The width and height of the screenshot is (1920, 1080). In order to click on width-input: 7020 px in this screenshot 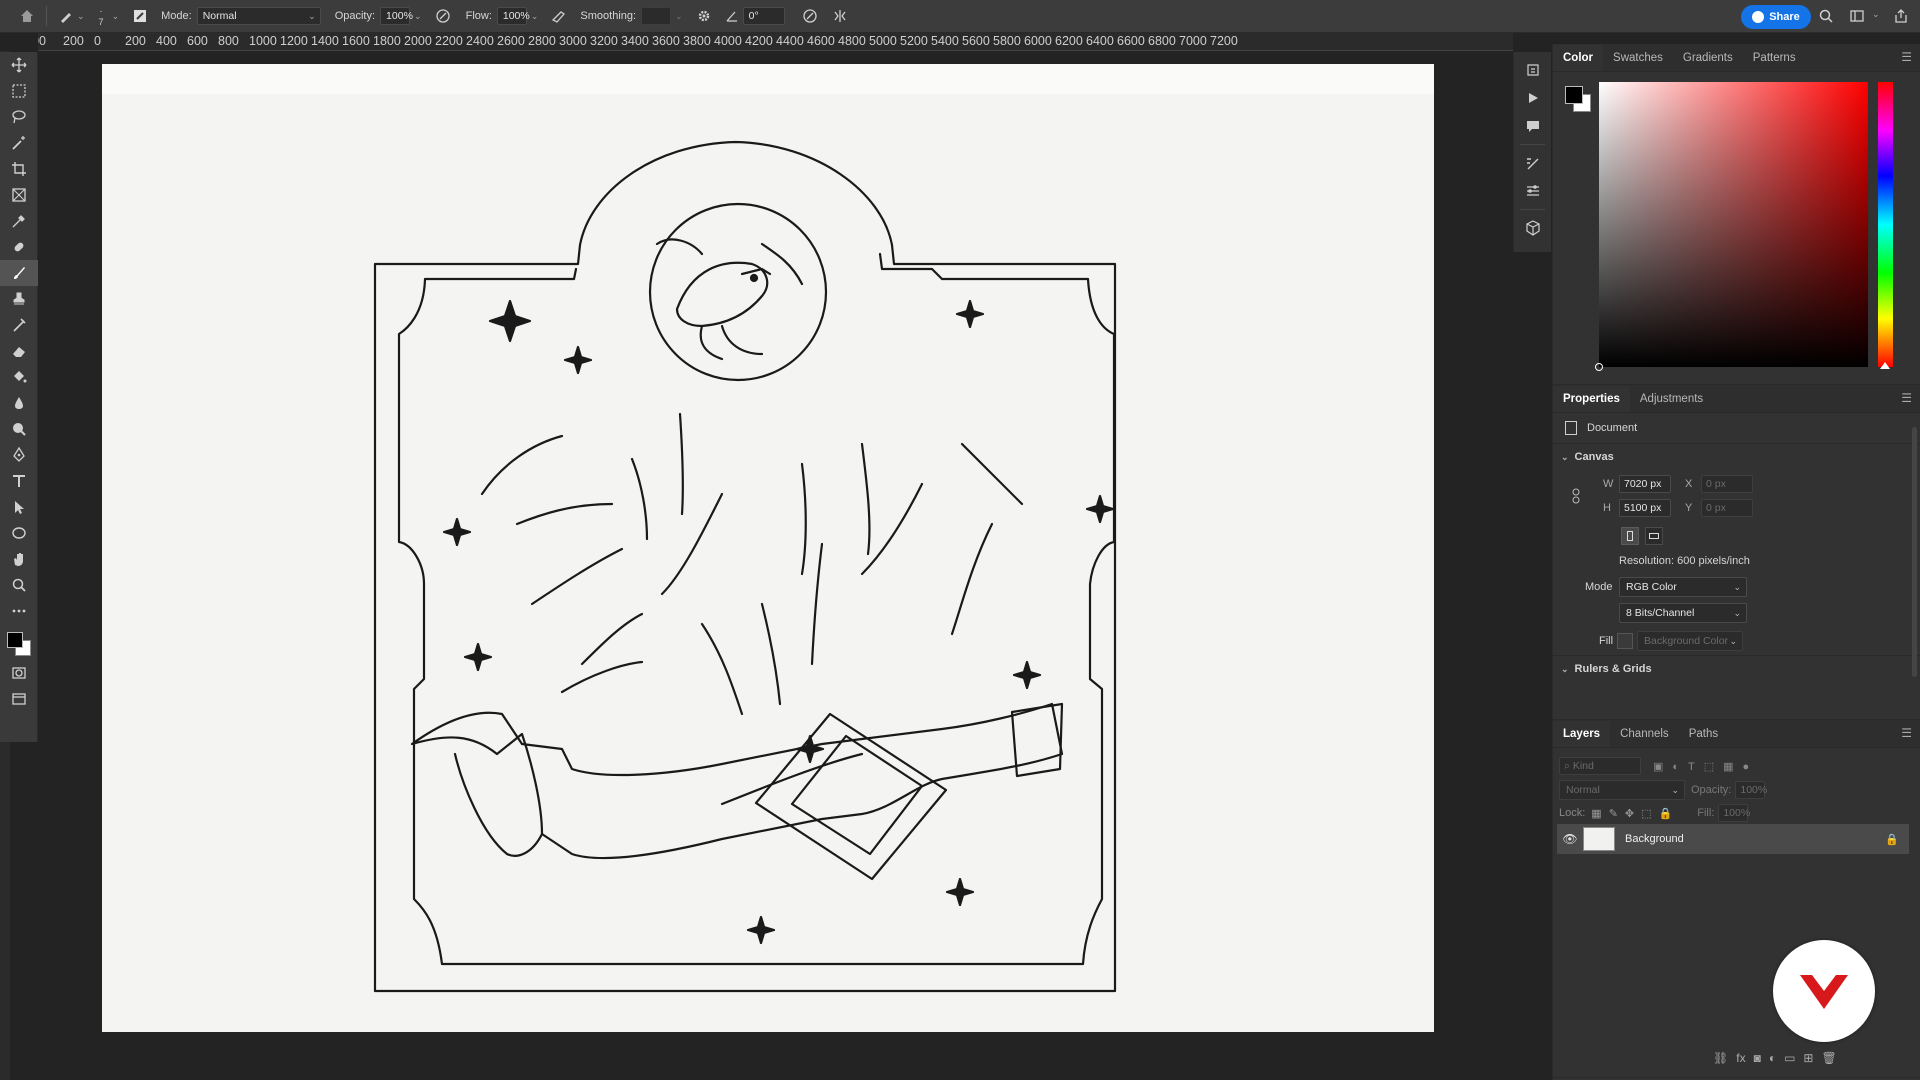, I will do `click(1645, 484)`.